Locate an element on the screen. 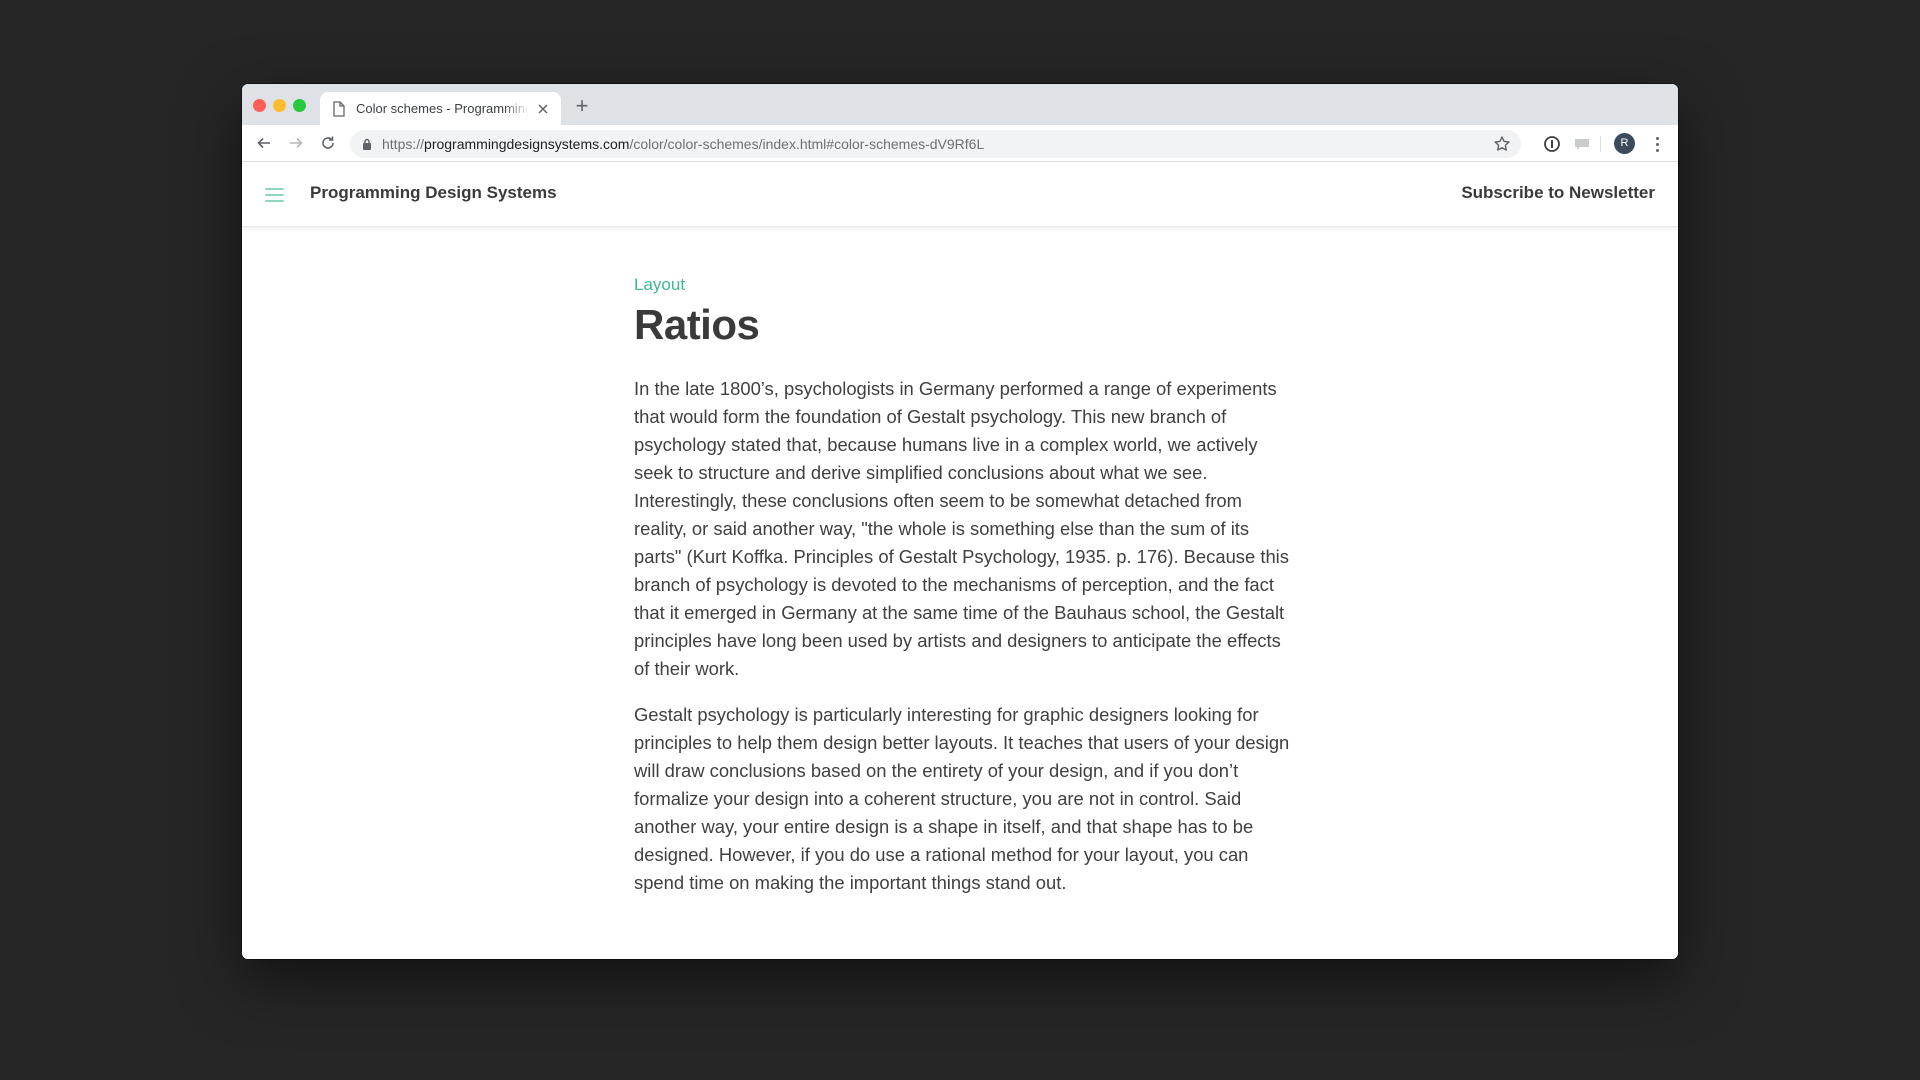 Image resolution: width=1920 pixels, height=1080 pixels. maximize-window-button is located at coordinates (299, 105).